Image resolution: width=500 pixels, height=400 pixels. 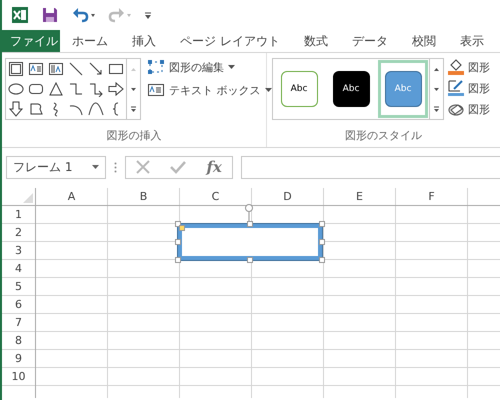 What do you see at coordinates (56, 167) in the screenshot?
I see `name-box: フレーム 1` at bounding box center [56, 167].